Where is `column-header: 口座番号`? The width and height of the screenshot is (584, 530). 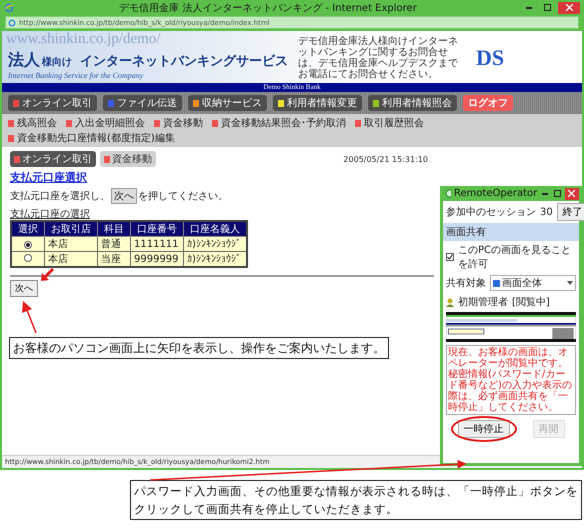 column-header: 口座番号 is located at coordinates (157, 228).